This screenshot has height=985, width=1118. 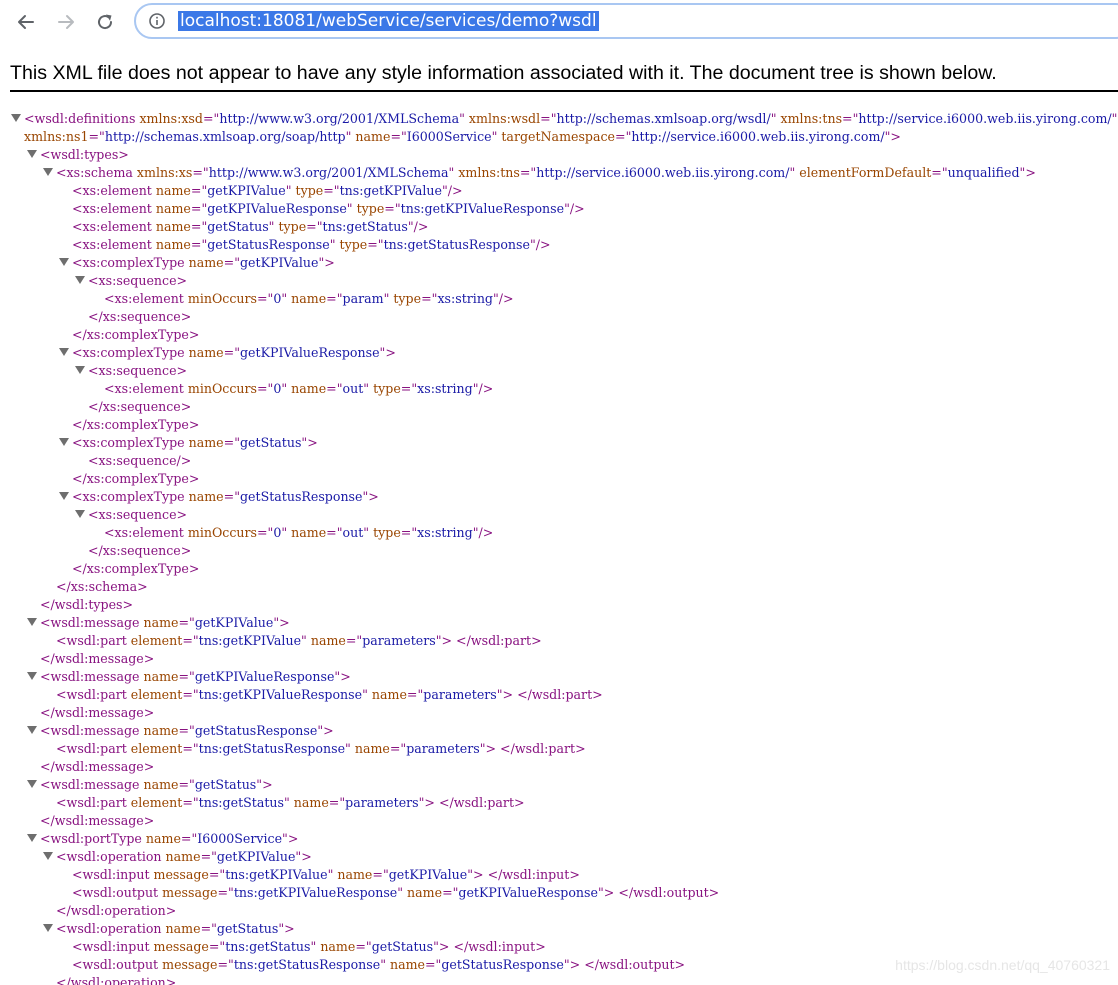 I want to click on xml-attribute-name: element, so click(x=156, y=802).